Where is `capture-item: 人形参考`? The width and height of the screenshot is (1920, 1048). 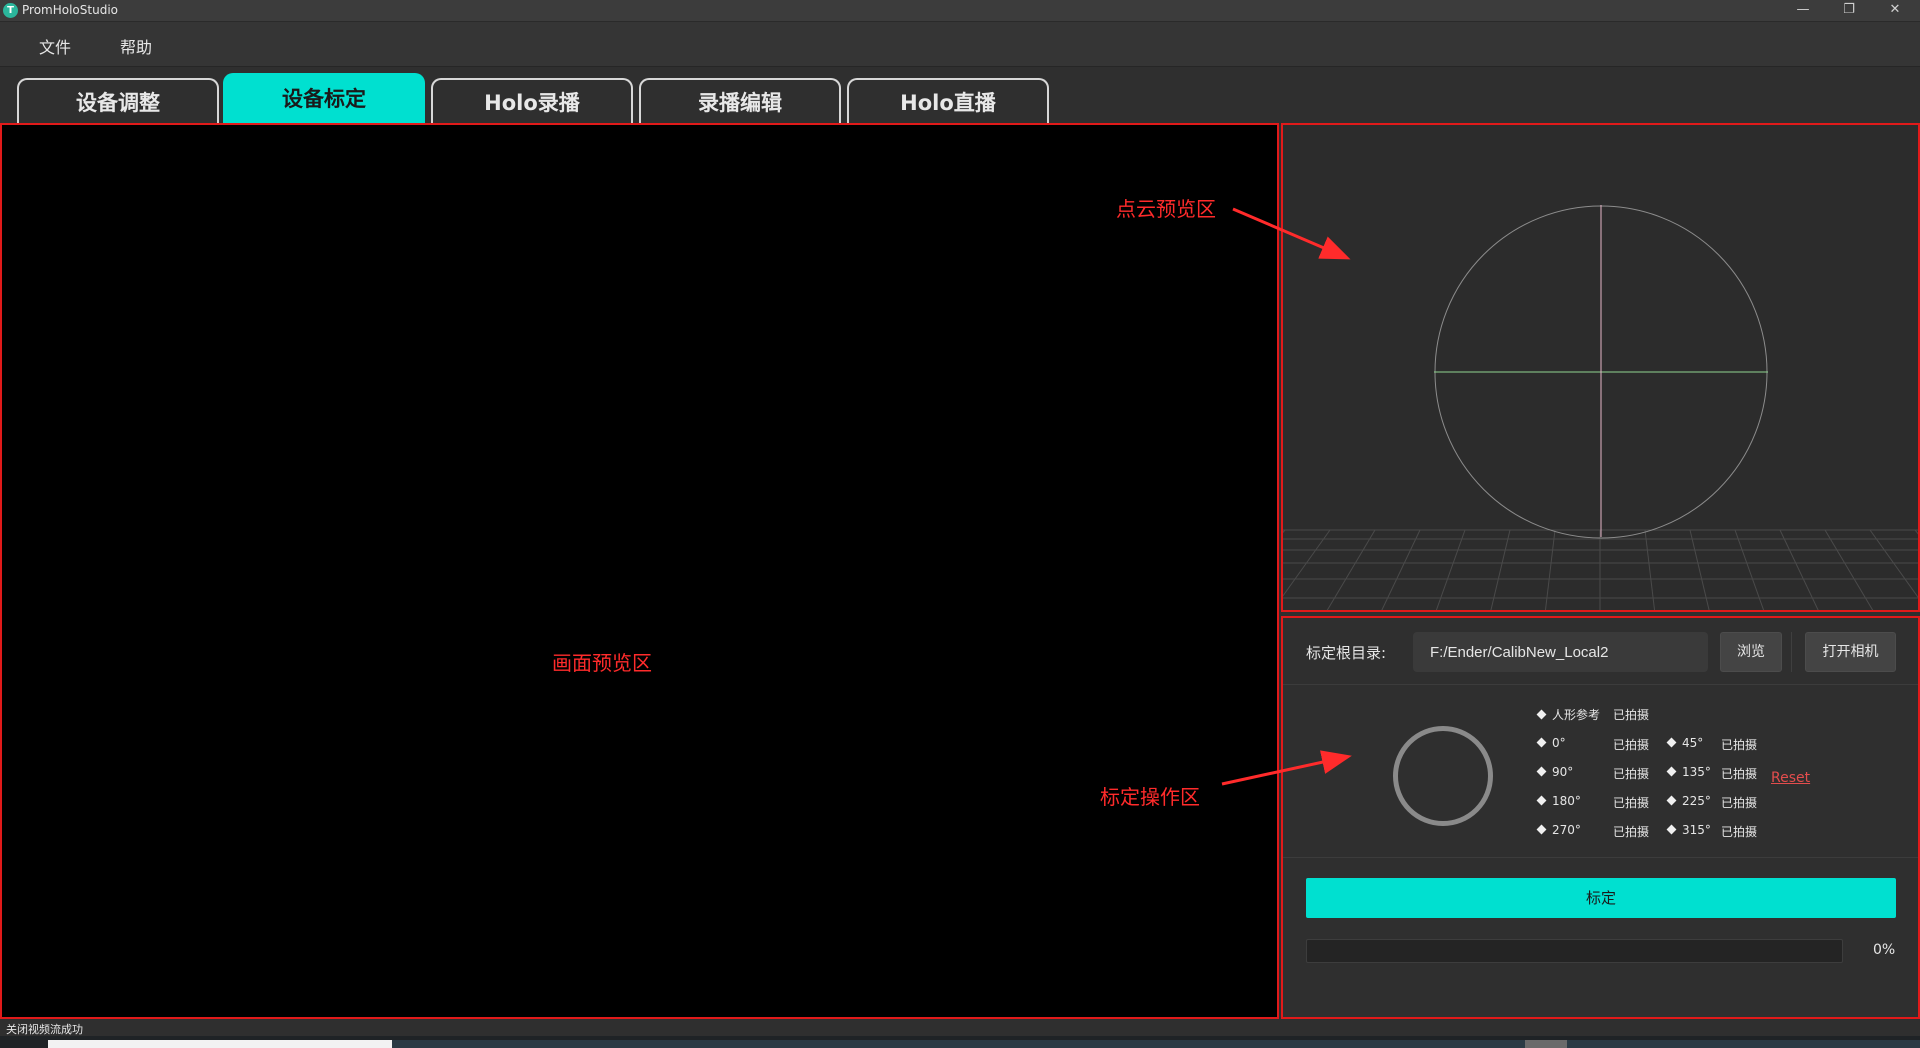 capture-item: 人形参考 is located at coordinates (1568, 714).